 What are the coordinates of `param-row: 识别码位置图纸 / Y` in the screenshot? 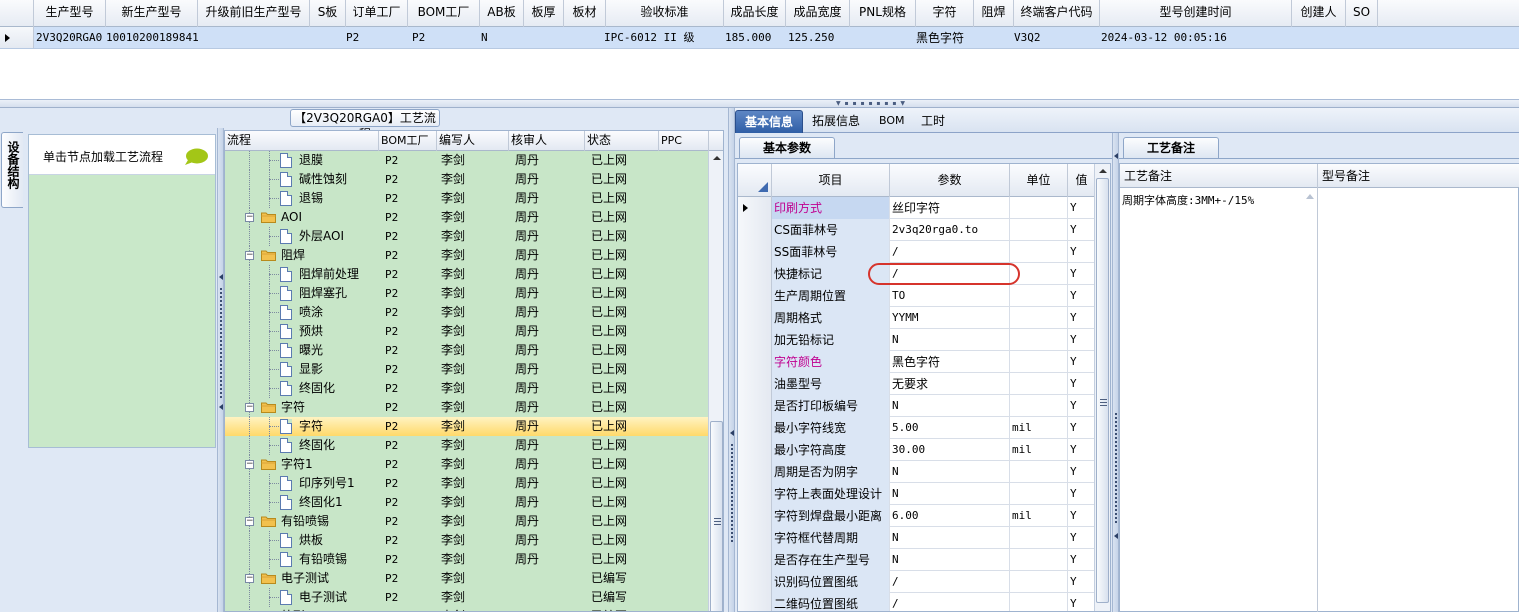 It's located at (917, 582).